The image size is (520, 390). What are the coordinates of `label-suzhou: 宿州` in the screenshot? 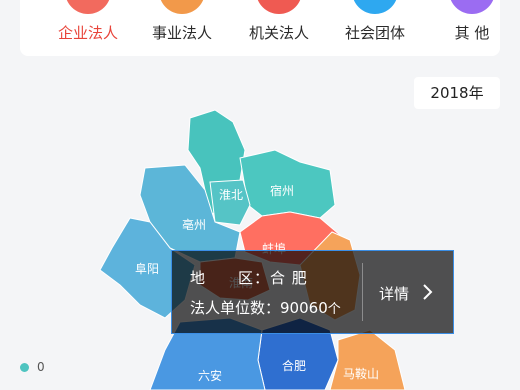 It's located at (282, 190).